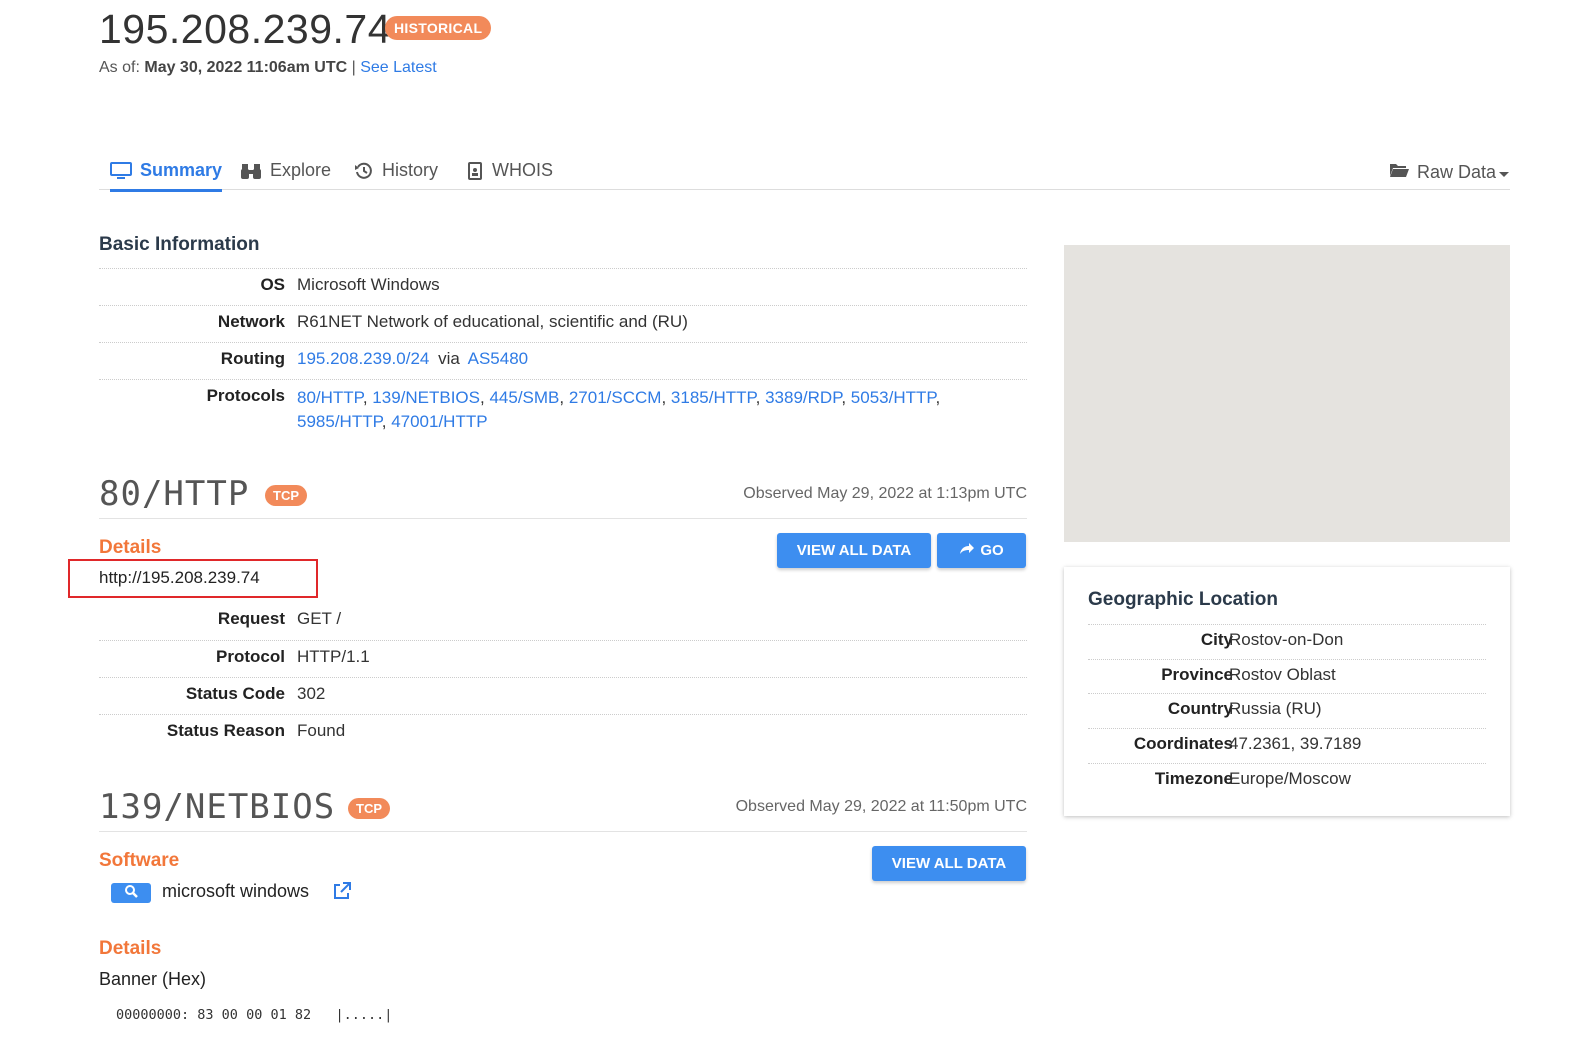 This screenshot has width=1584, height=1063. What do you see at coordinates (398, 67) in the screenshot?
I see `see-latest-link: See Latest` at bounding box center [398, 67].